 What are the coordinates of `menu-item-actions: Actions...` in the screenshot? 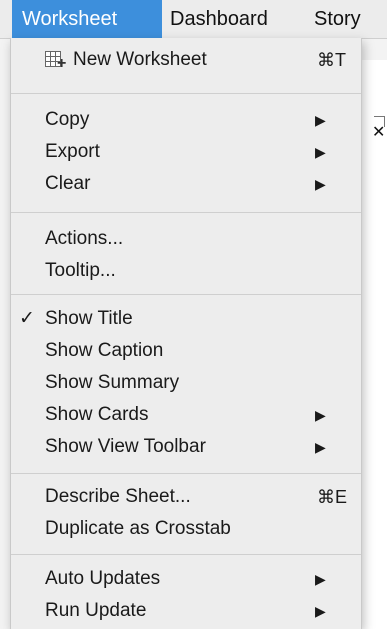 It's located at (186, 239).